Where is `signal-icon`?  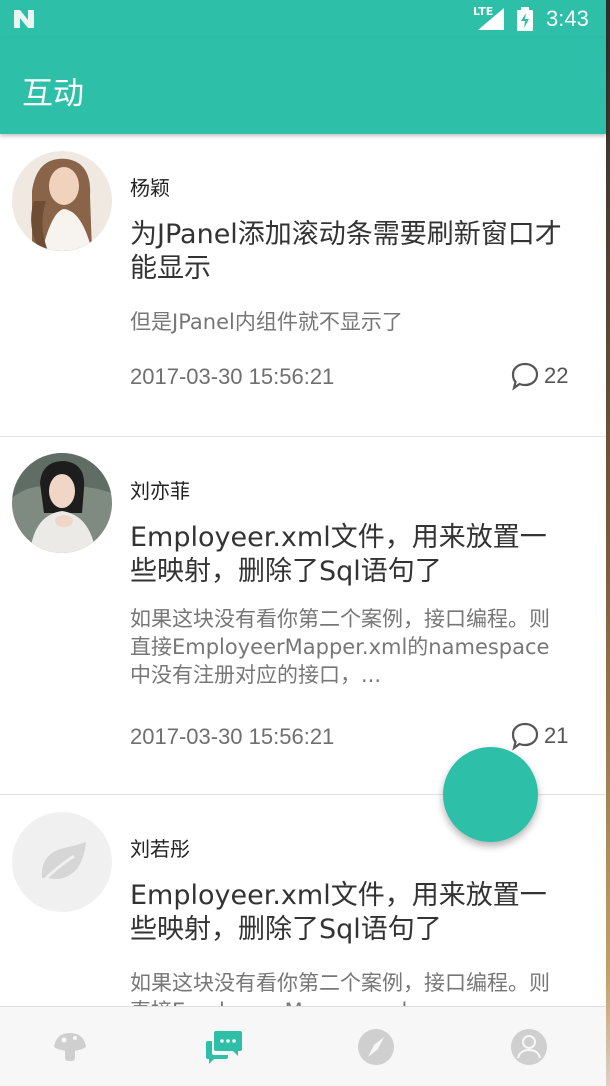 signal-icon is located at coordinates (491, 19).